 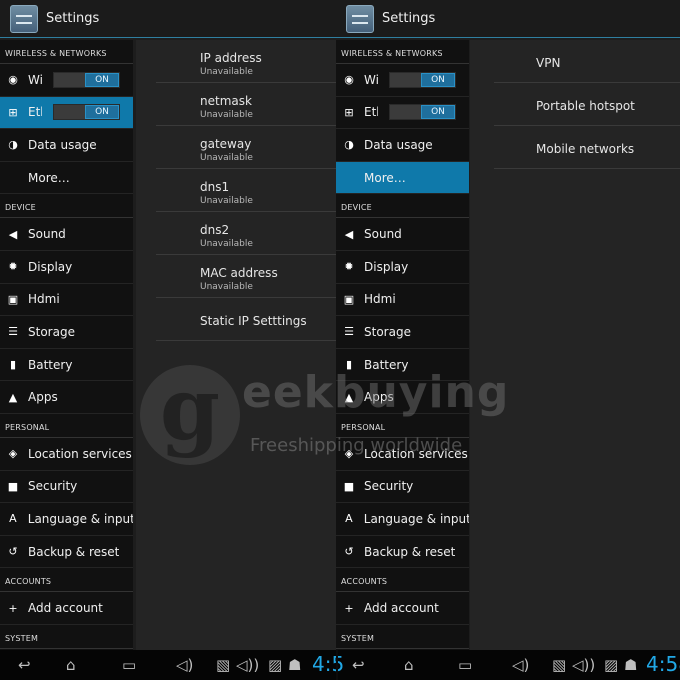 I want to click on battery-item: ▮ Battery, so click(x=66, y=365).